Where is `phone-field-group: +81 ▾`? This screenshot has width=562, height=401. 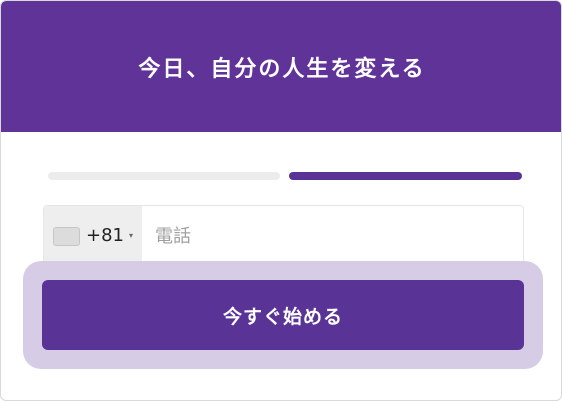 phone-field-group: +81 ▾ is located at coordinates (283, 236).